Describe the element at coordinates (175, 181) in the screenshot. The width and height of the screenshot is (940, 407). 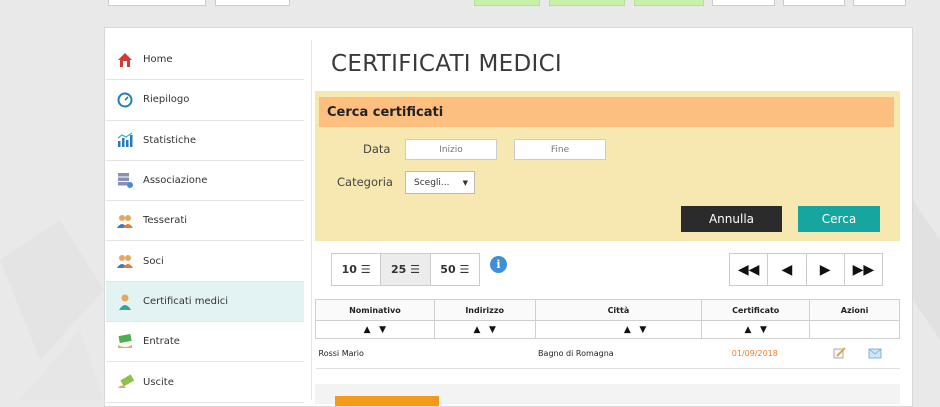
I see `sidebar-item-label: Associazione` at that location.